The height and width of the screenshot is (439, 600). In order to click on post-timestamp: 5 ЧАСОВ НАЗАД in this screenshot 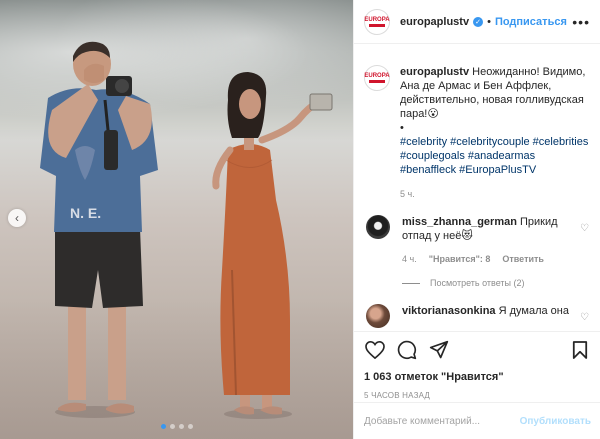, I will do `click(477, 395)`.